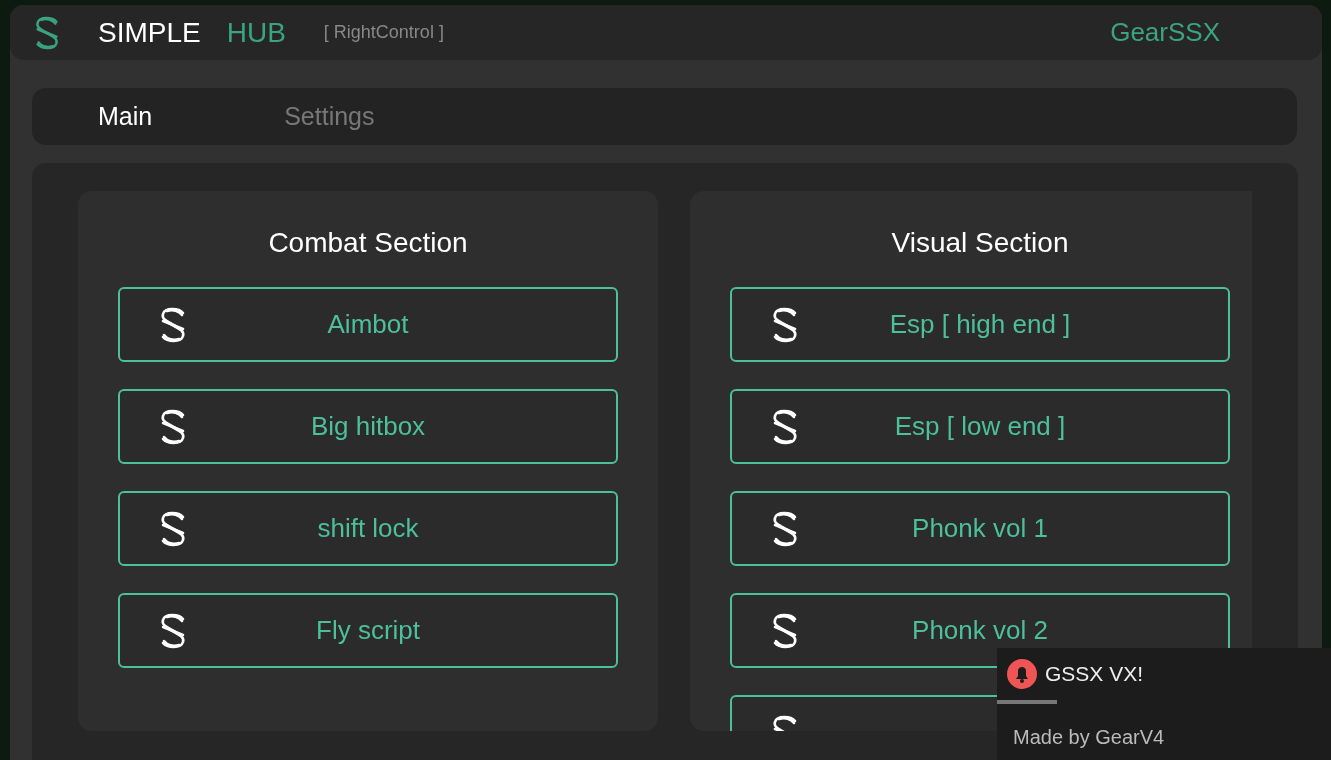  What do you see at coordinates (368, 243) in the screenshot?
I see `section-title: Combat Section` at bounding box center [368, 243].